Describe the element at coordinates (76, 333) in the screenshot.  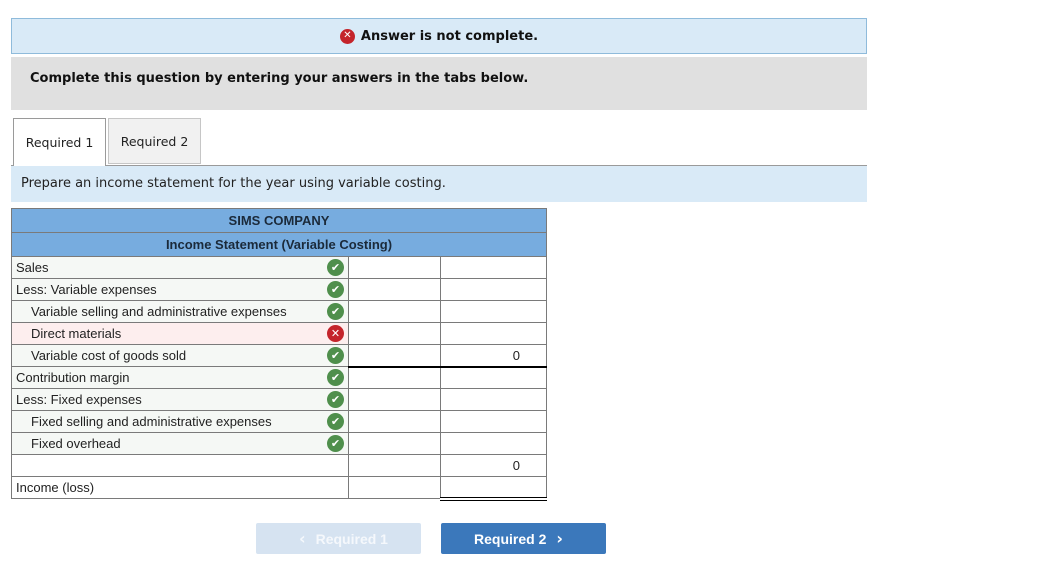
I see `row-label: Direct materials` at that location.